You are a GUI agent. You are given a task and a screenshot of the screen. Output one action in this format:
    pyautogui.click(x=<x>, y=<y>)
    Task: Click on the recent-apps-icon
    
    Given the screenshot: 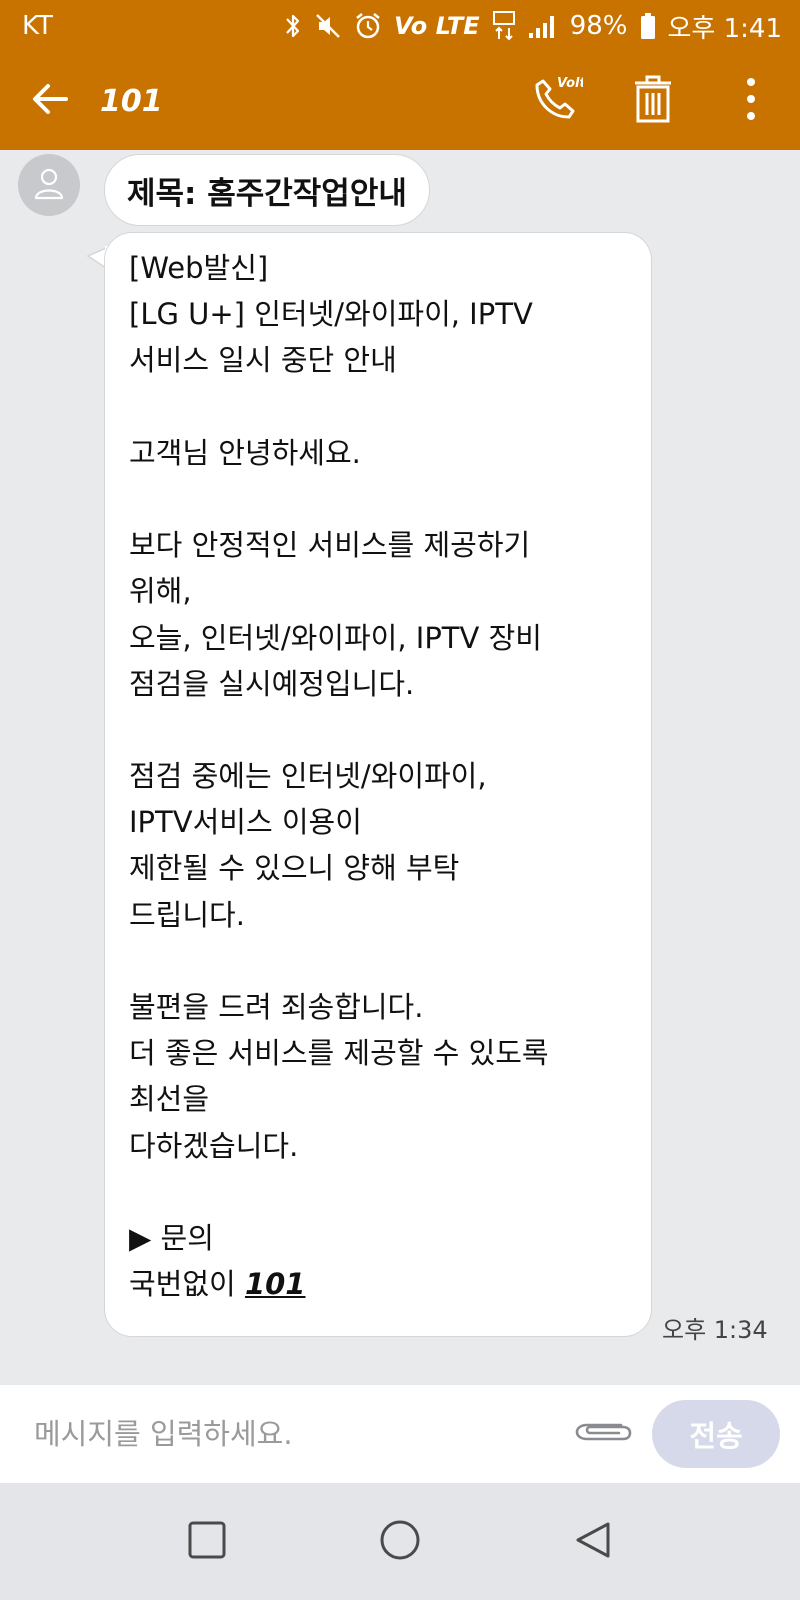 What is the action you would take?
    pyautogui.click(x=207, y=1542)
    